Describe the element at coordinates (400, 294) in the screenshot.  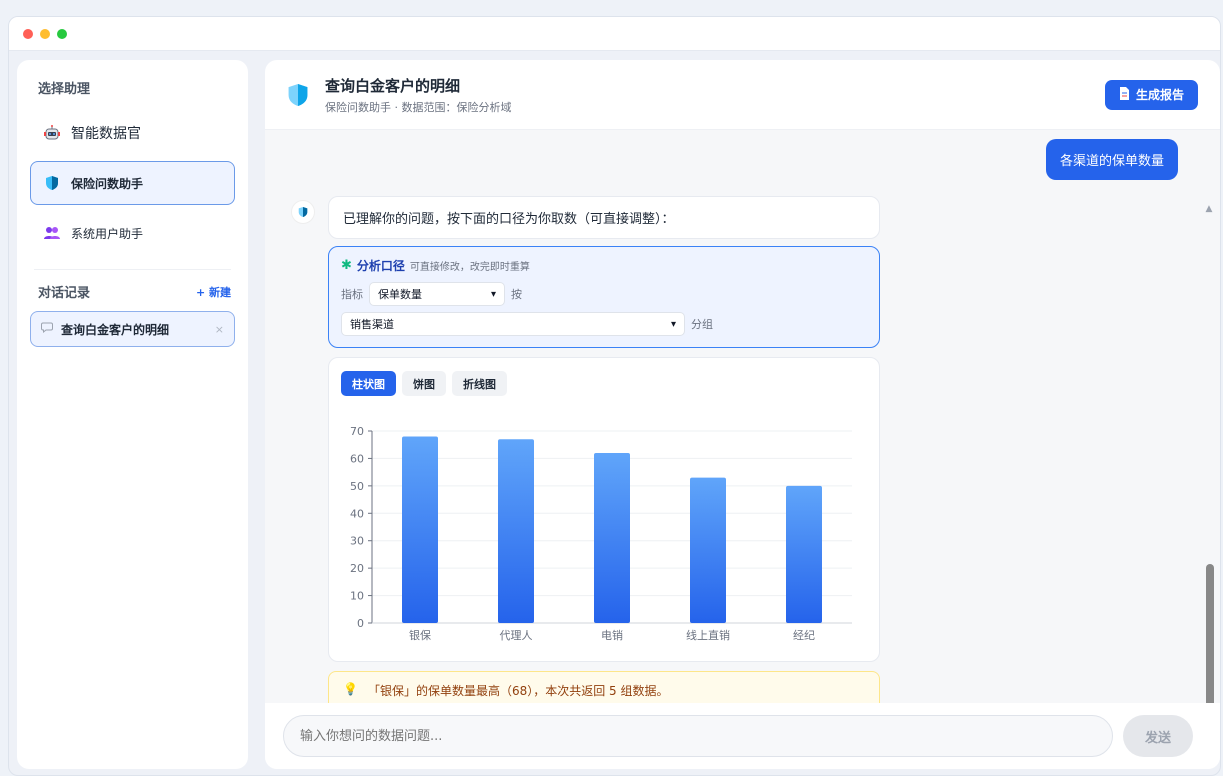
I see `metric-select-value: 保单数量` at that location.